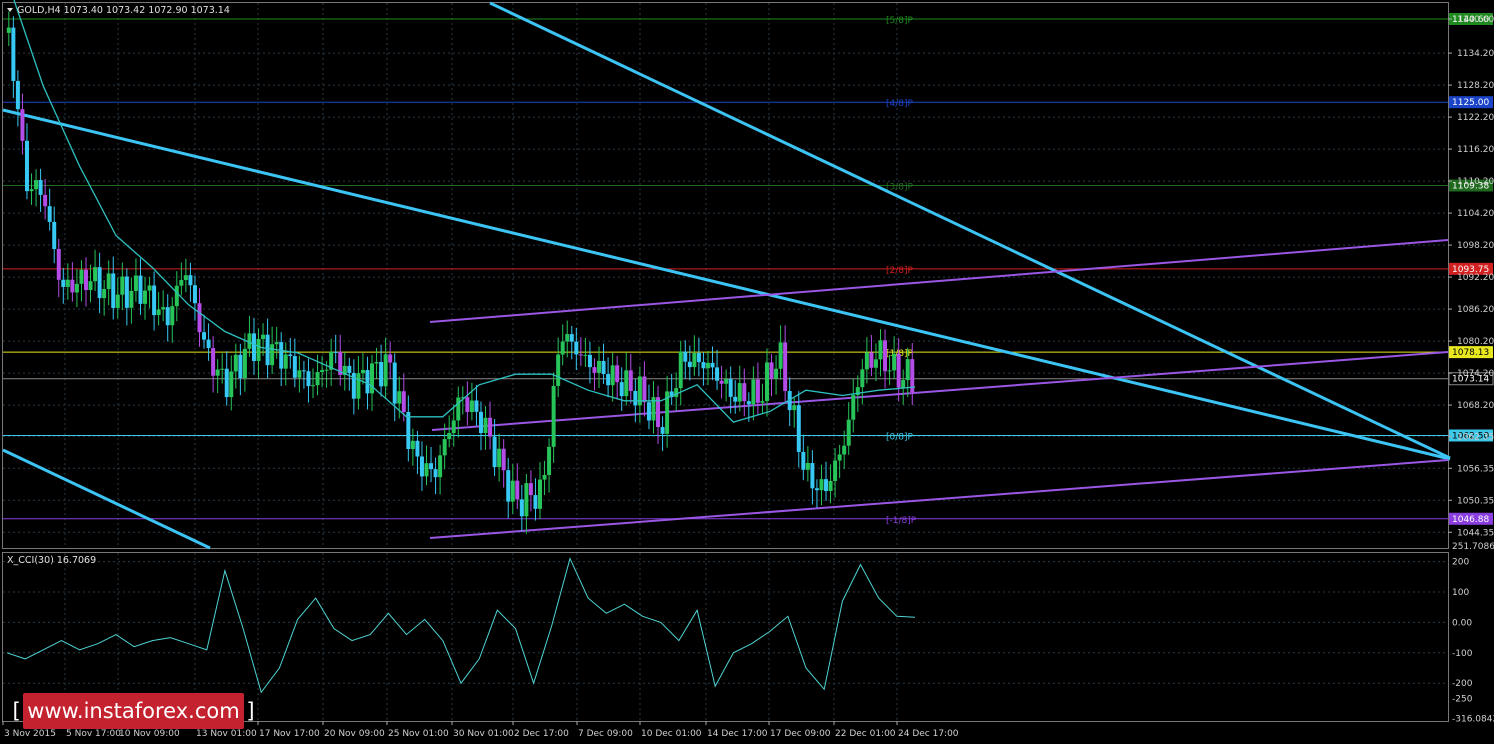 The height and width of the screenshot is (744, 1494). I want to click on cci-tick-label: -250, so click(1462, 699).